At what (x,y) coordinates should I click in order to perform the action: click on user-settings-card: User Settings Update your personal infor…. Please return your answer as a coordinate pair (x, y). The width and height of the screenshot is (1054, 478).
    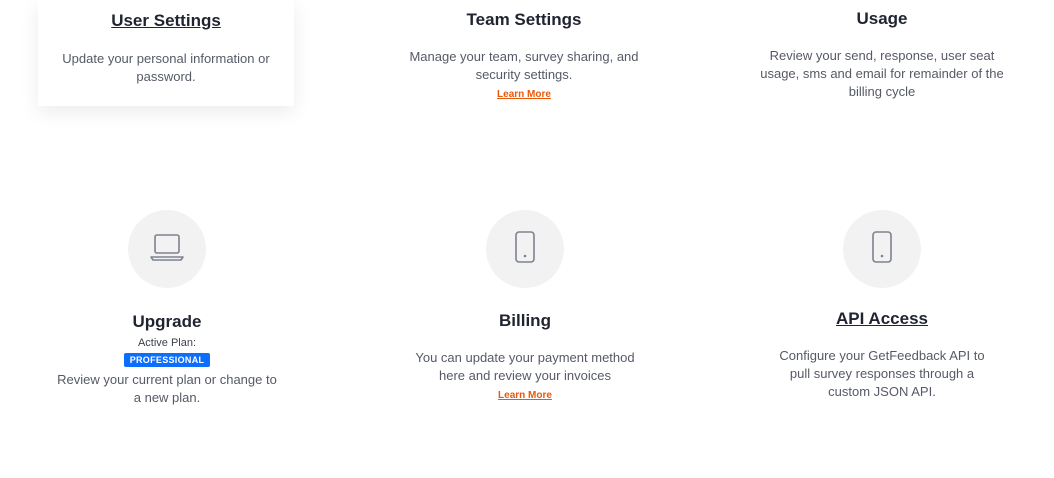
    Looking at the image, I should click on (166, 53).